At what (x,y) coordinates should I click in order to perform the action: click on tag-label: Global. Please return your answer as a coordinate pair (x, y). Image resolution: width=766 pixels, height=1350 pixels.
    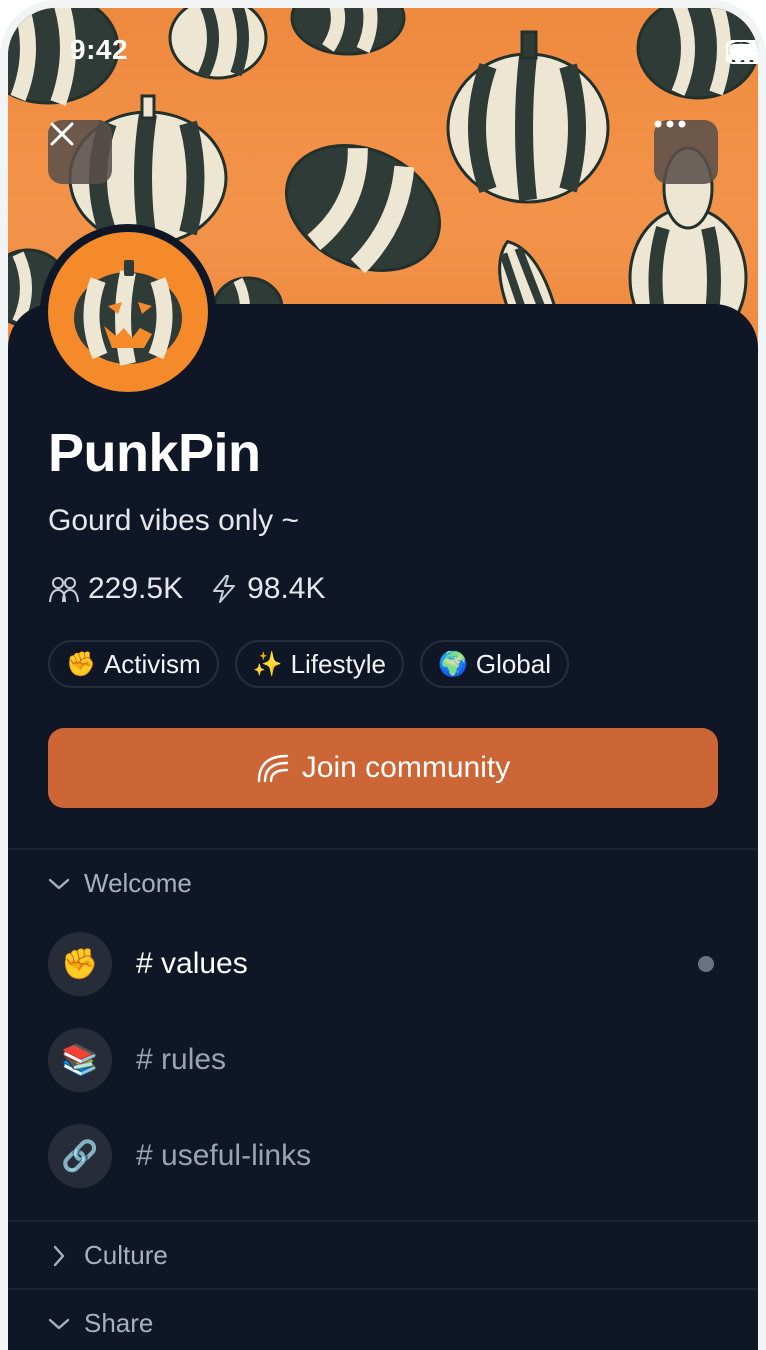
    Looking at the image, I should click on (513, 663).